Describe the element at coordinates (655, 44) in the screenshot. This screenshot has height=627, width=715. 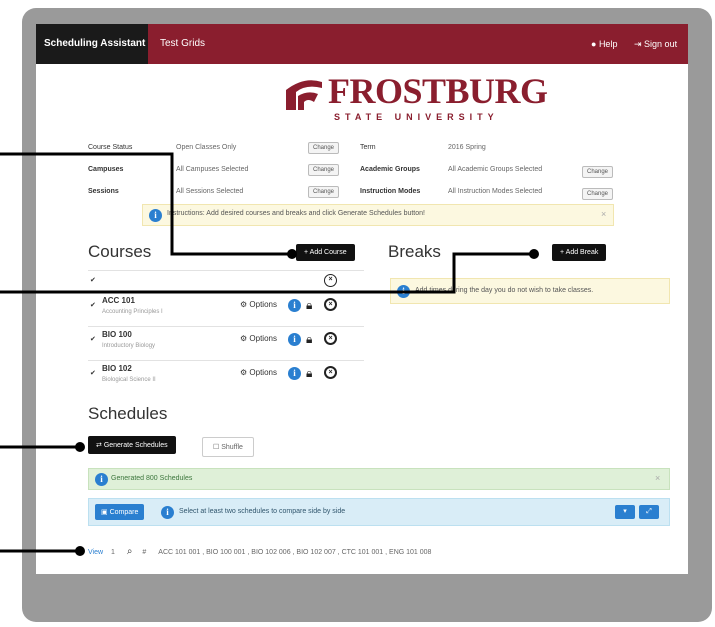
I see `sign-out-link: ⇥ Sign out` at that location.